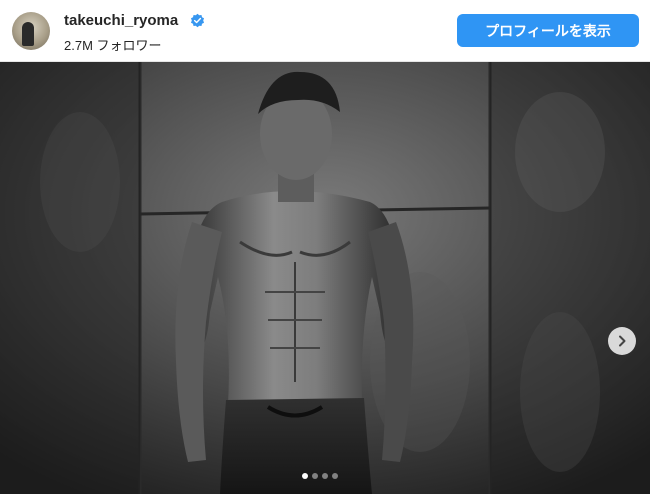 This screenshot has height=494, width=650. Describe the element at coordinates (548, 30) in the screenshot. I see `view-profile-button: プロフィールを表示` at that location.